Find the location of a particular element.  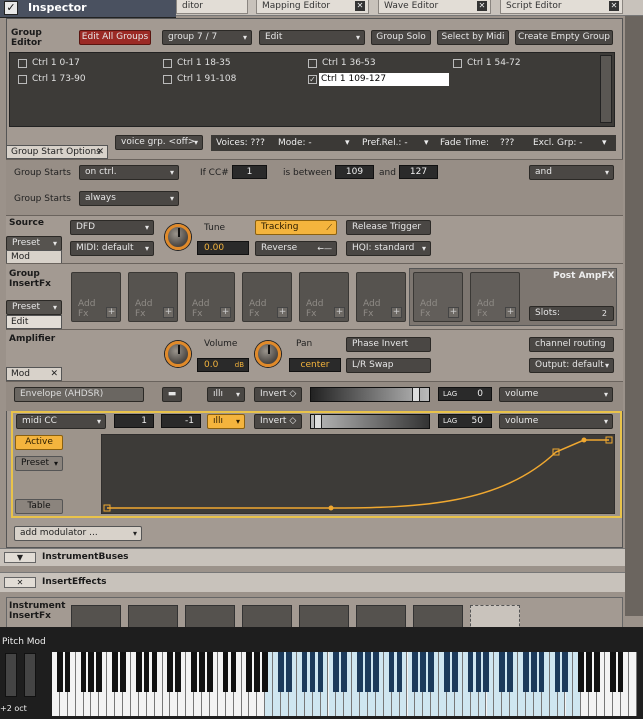

insertfx-edit-tab: Edit is located at coordinates (34, 322).